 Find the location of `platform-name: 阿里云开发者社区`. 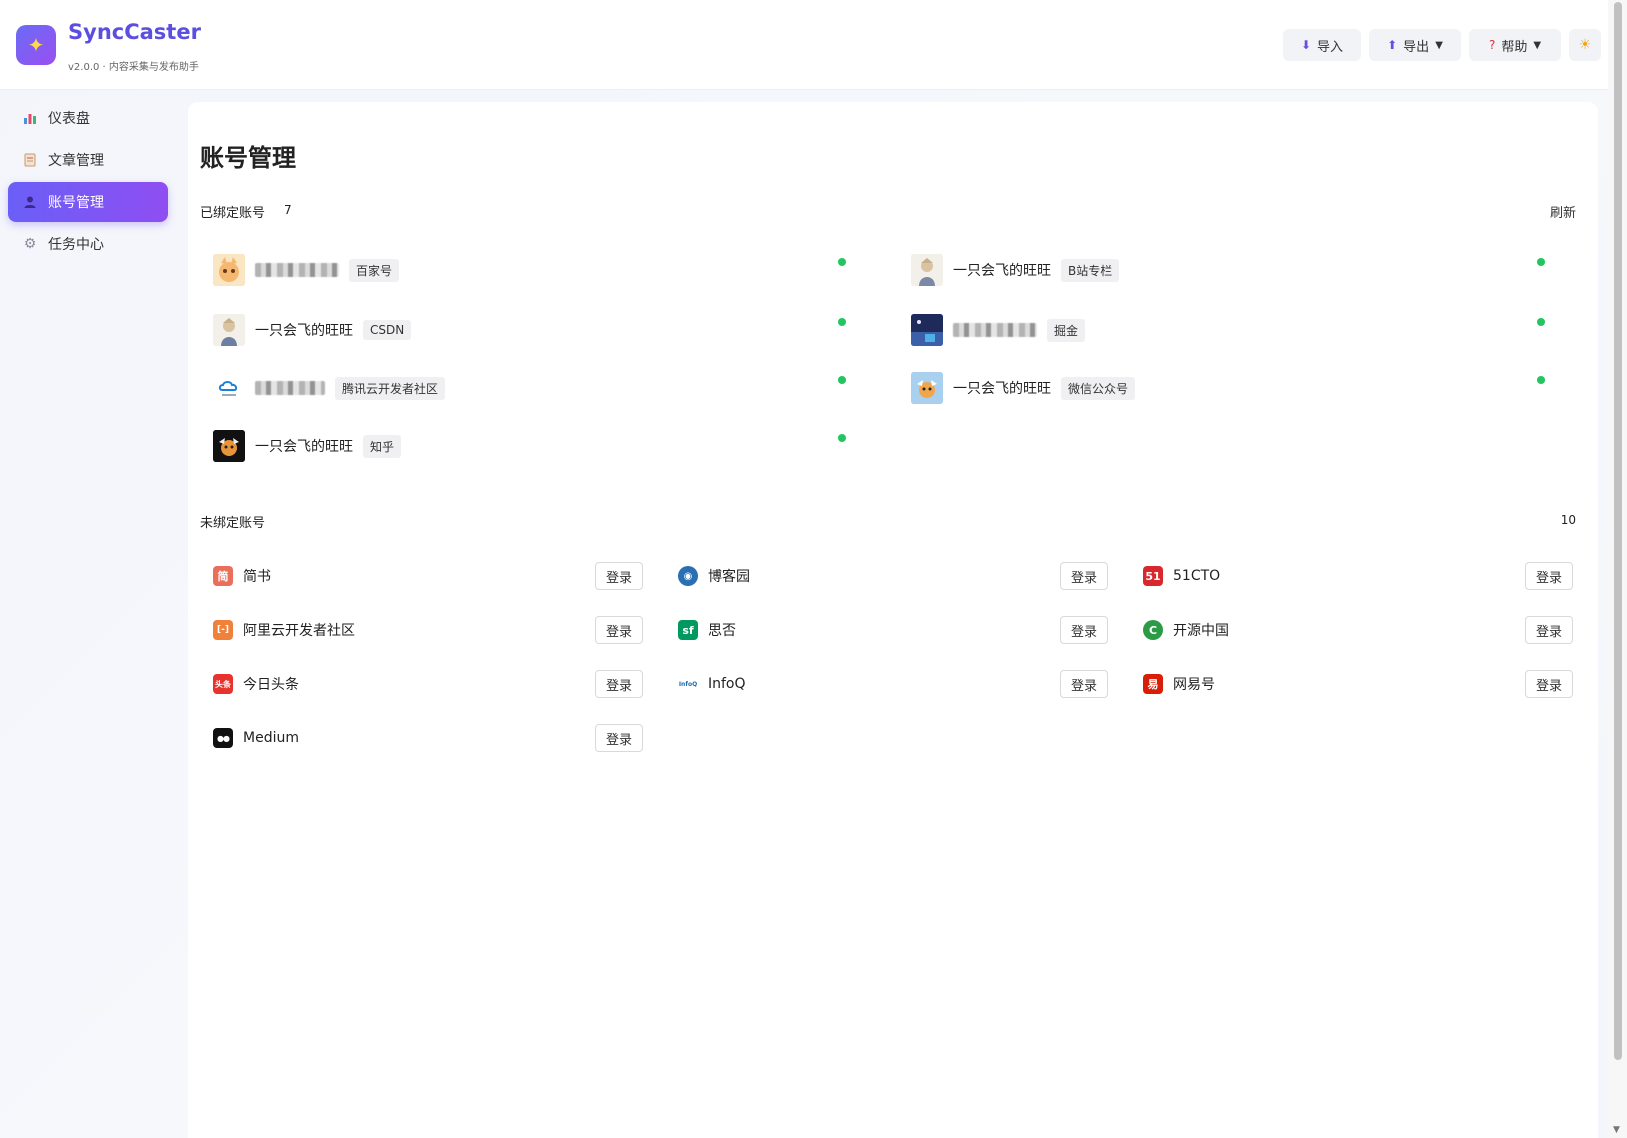

platform-name: 阿里云开发者社区 is located at coordinates (299, 631).